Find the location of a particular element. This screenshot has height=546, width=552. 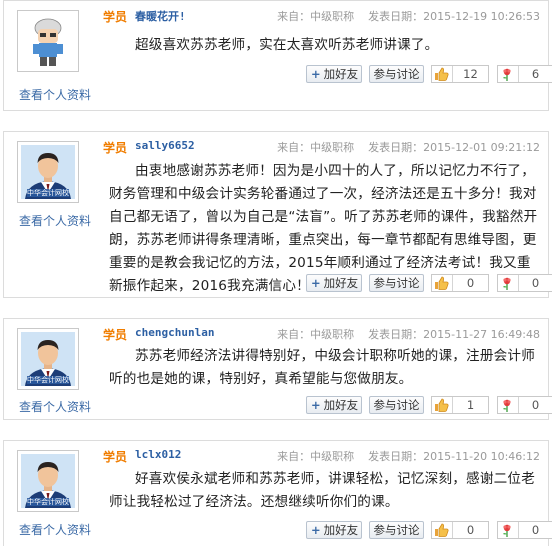

comment-meta: 来自：中级职称 发表日期：2015-12-19 10:26:53 is located at coordinates (401, 16).